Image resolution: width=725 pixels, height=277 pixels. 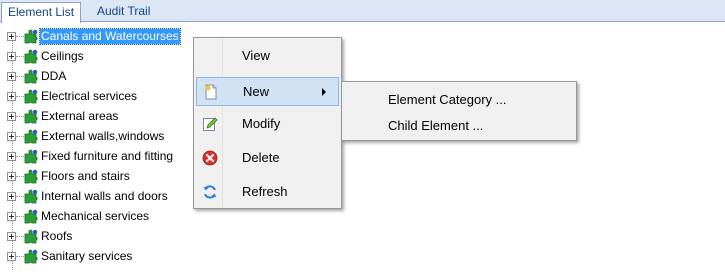 I want to click on tree-node: Sanitary services, so click(x=130, y=256).